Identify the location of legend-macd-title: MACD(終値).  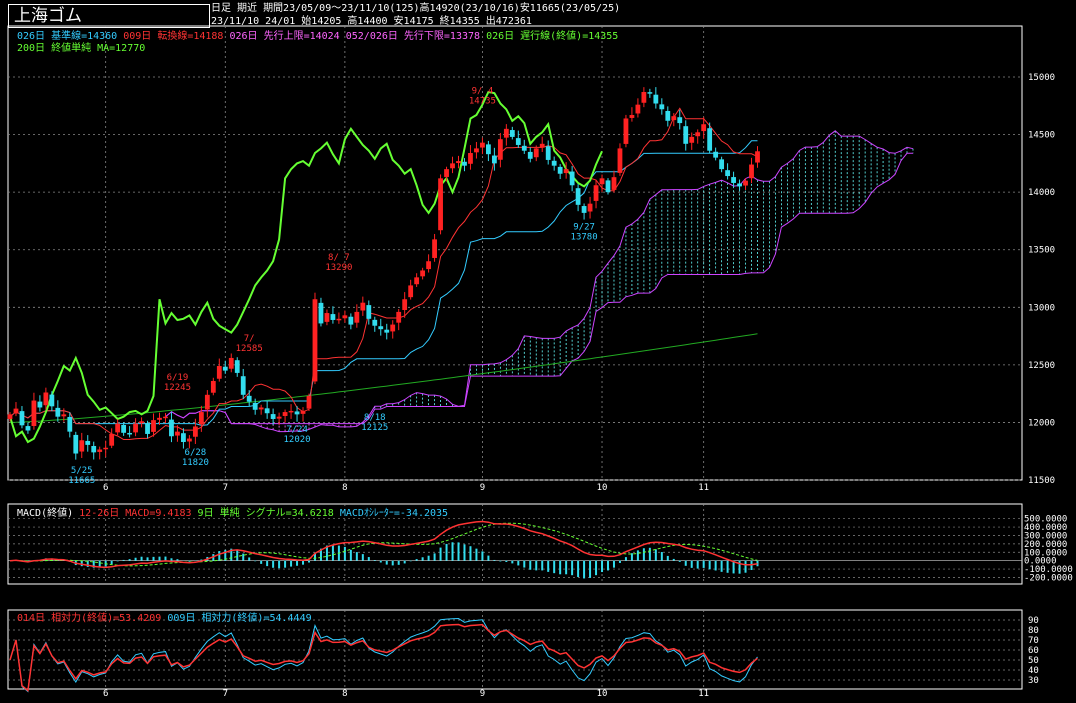
(45, 513).